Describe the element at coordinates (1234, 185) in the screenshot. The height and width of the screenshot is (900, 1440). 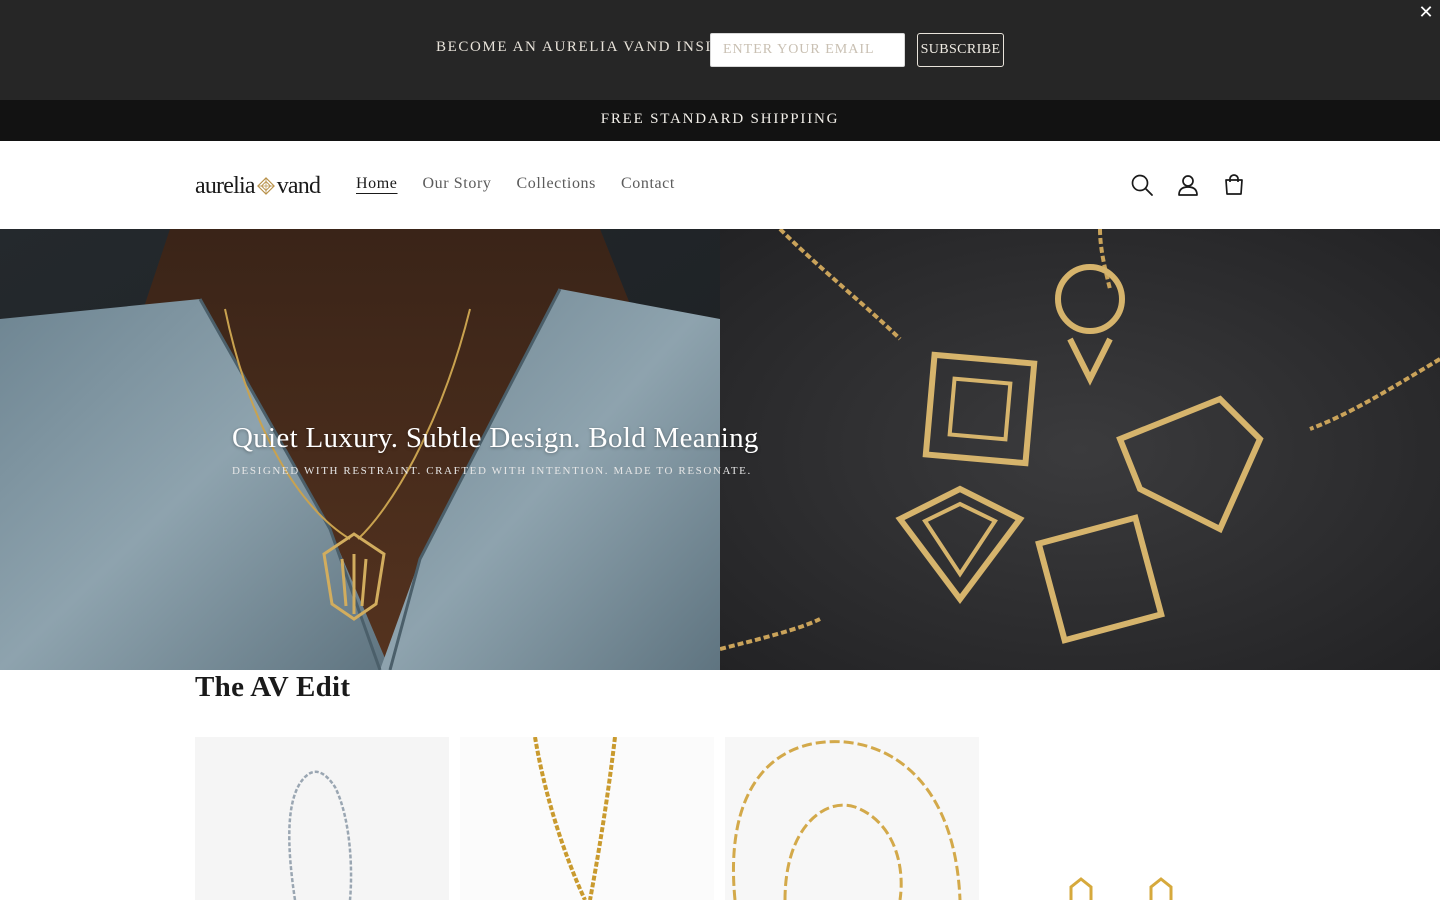
I see `cart-icon` at that location.